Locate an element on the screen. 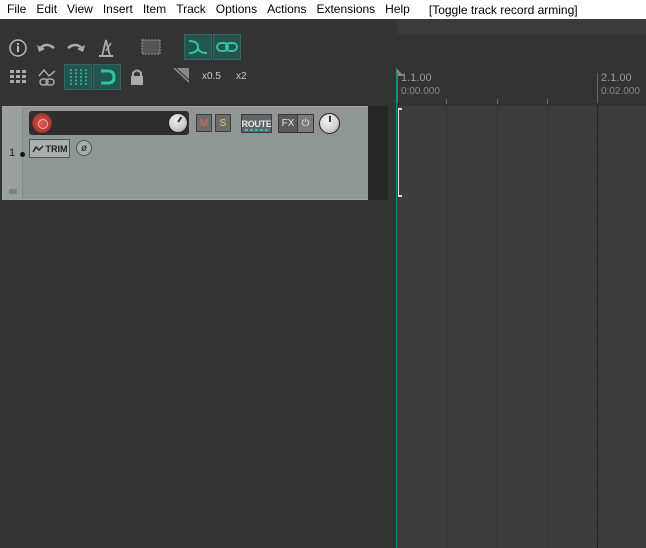 Image resolution: width=646 pixels, height=548 pixels. menu-help: Help is located at coordinates (397, 9).